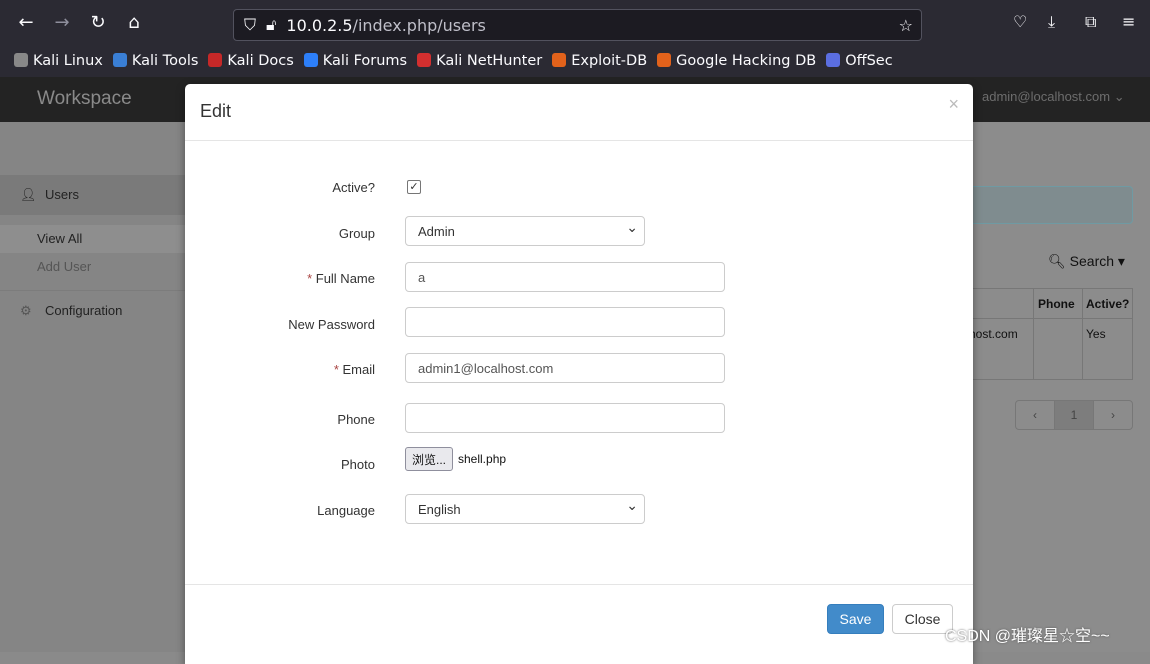  I want to click on phone-input, so click(565, 418).